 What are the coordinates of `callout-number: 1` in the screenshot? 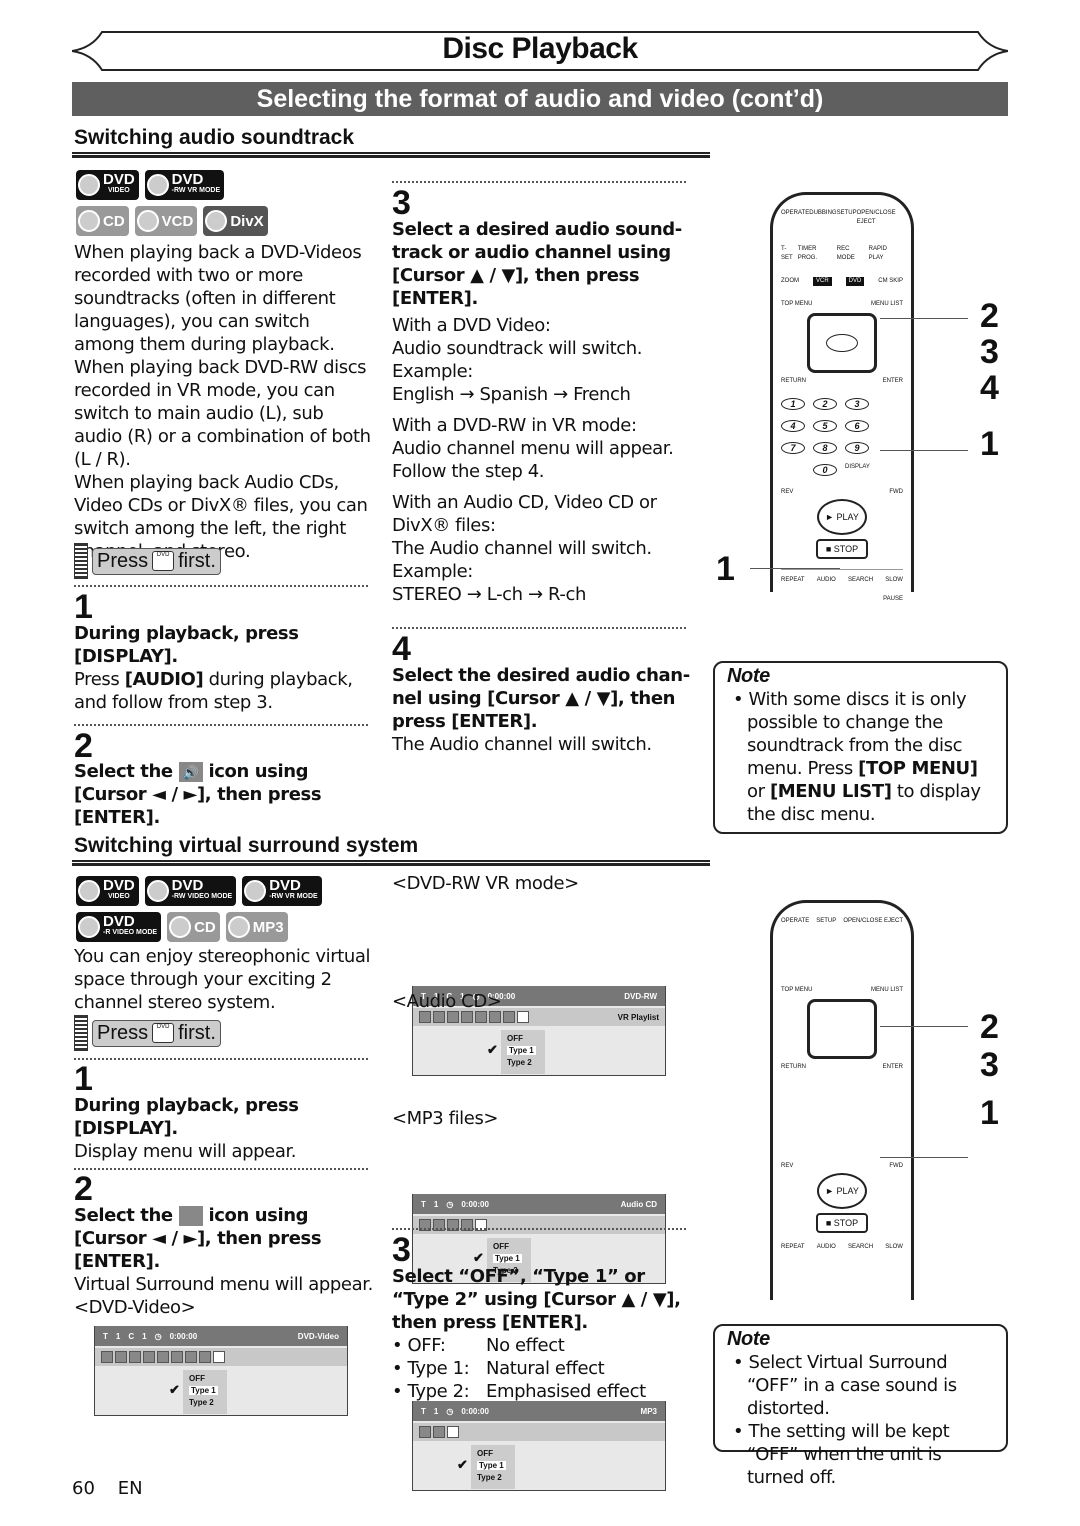 It's located at (725, 569).